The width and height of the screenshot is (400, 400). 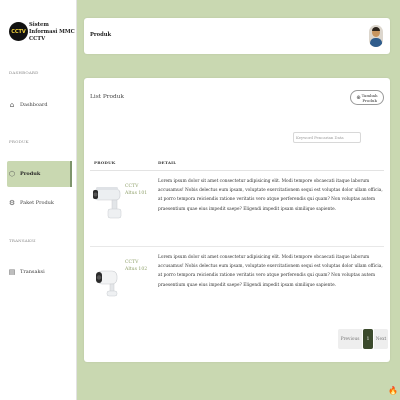 What do you see at coordinates (381, 339) in the screenshot?
I see `pagination-next-button: Next` at bounding box center [381, 339].